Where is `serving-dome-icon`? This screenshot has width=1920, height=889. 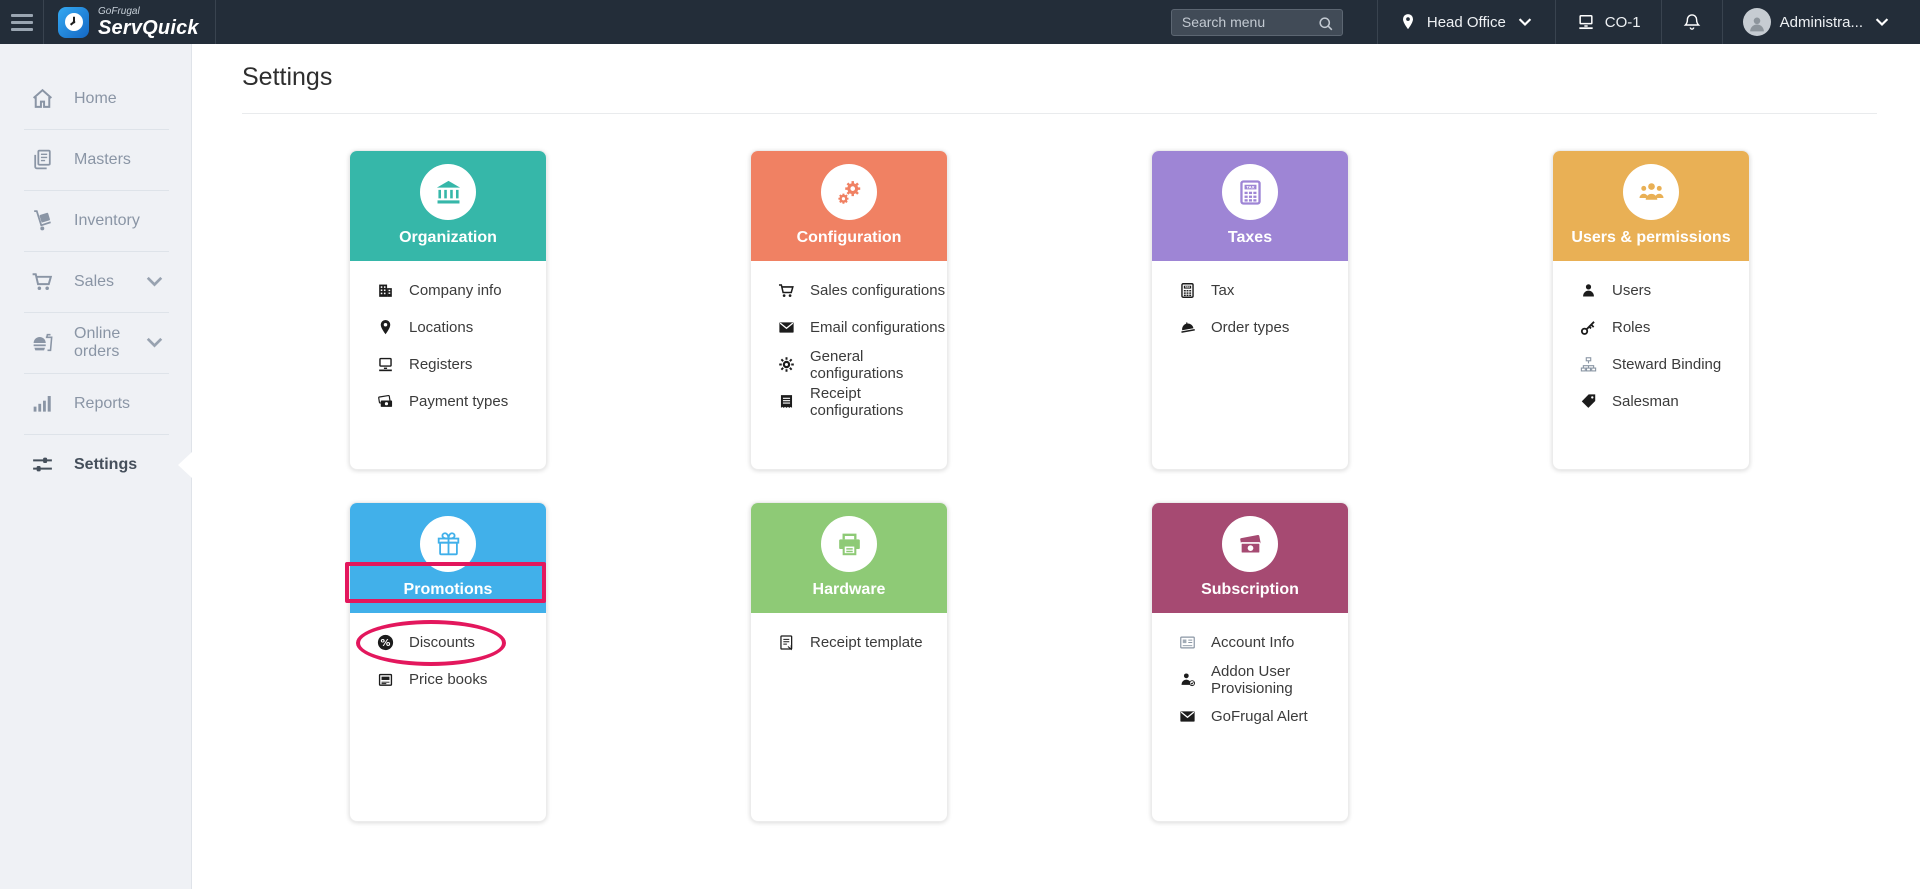
serving-dome-icon is located at coordinates (1187, 327).